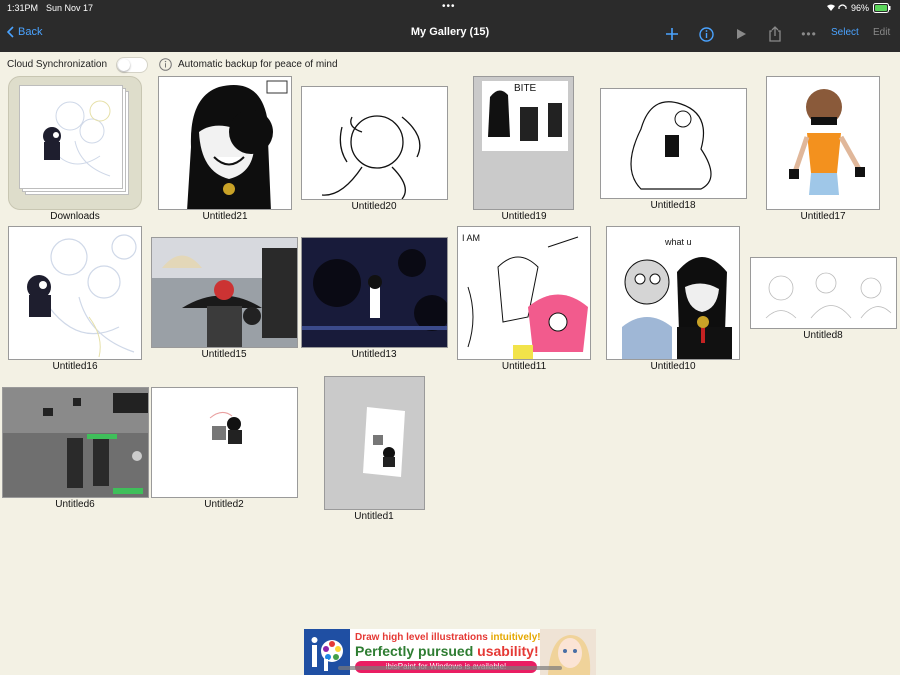 The image size is (900, 675). I want to click on artwork-title: Untitled19, so click(524, 216).